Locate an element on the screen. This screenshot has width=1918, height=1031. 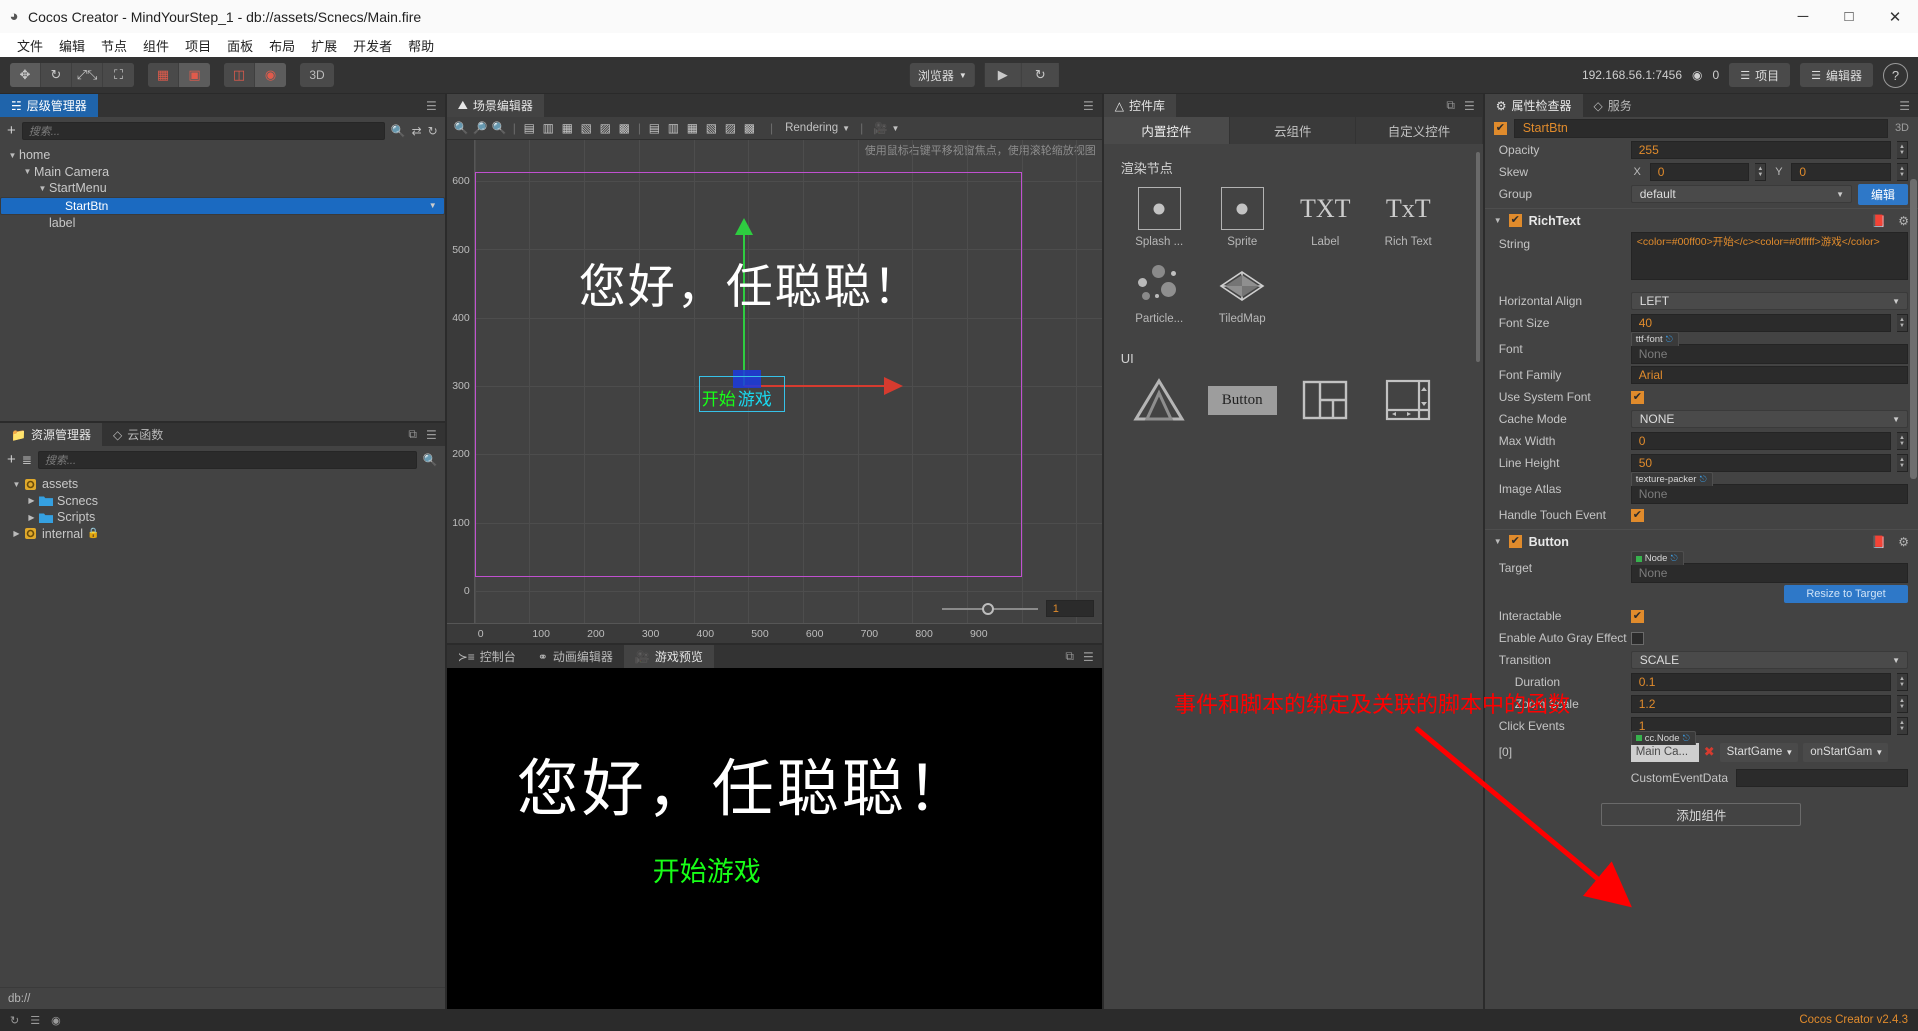
complib-item-sprite: Sprite is located at coordinates (1242, 217).